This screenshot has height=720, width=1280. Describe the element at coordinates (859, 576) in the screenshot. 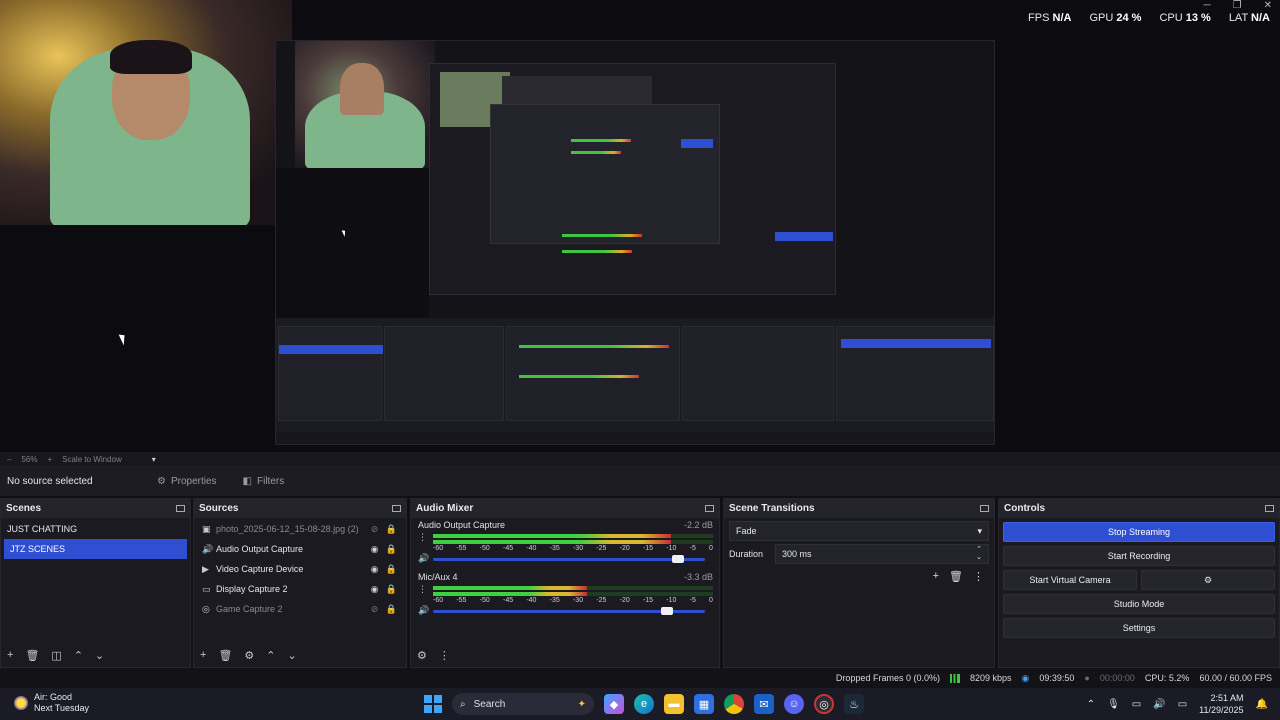

I see `transition-actions: + 🗑 ⋮` at that location.